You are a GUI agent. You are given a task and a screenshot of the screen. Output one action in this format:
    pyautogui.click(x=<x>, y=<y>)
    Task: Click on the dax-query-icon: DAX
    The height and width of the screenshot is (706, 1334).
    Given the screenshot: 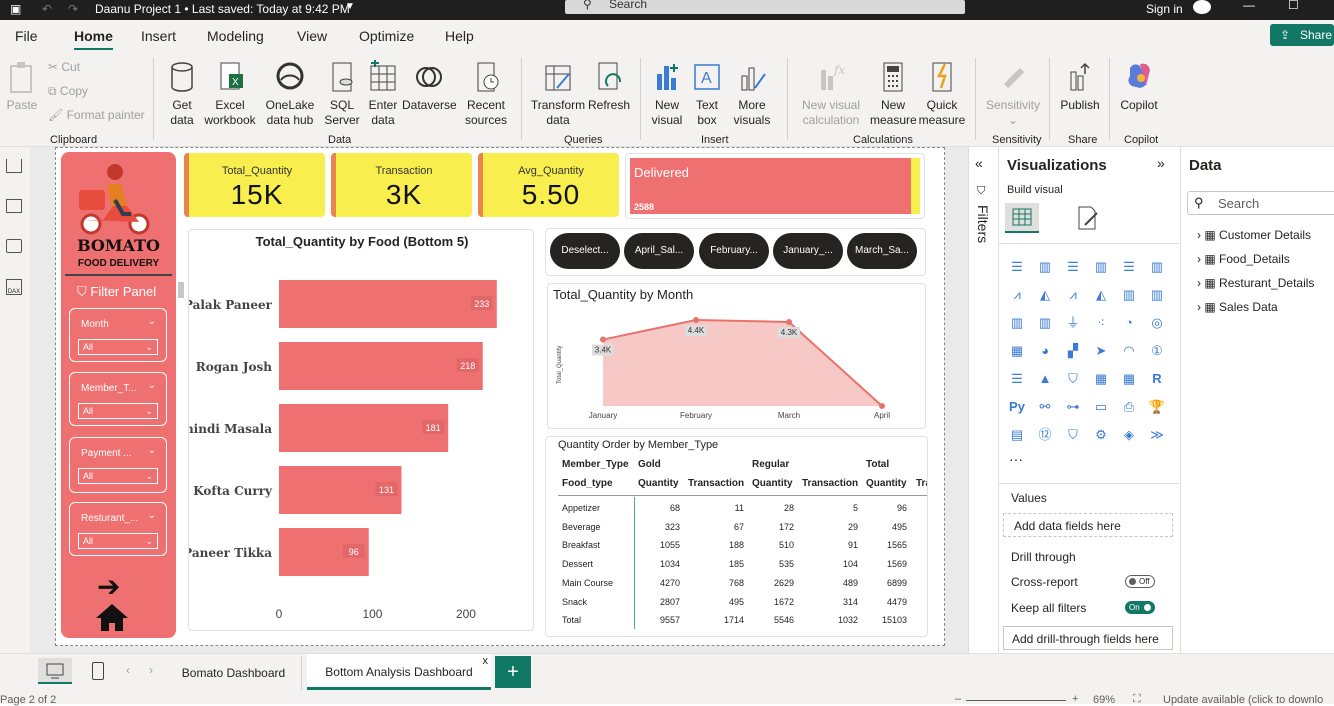 What is the action you would take?
    pyautogui.click(x=14, y=287)
    